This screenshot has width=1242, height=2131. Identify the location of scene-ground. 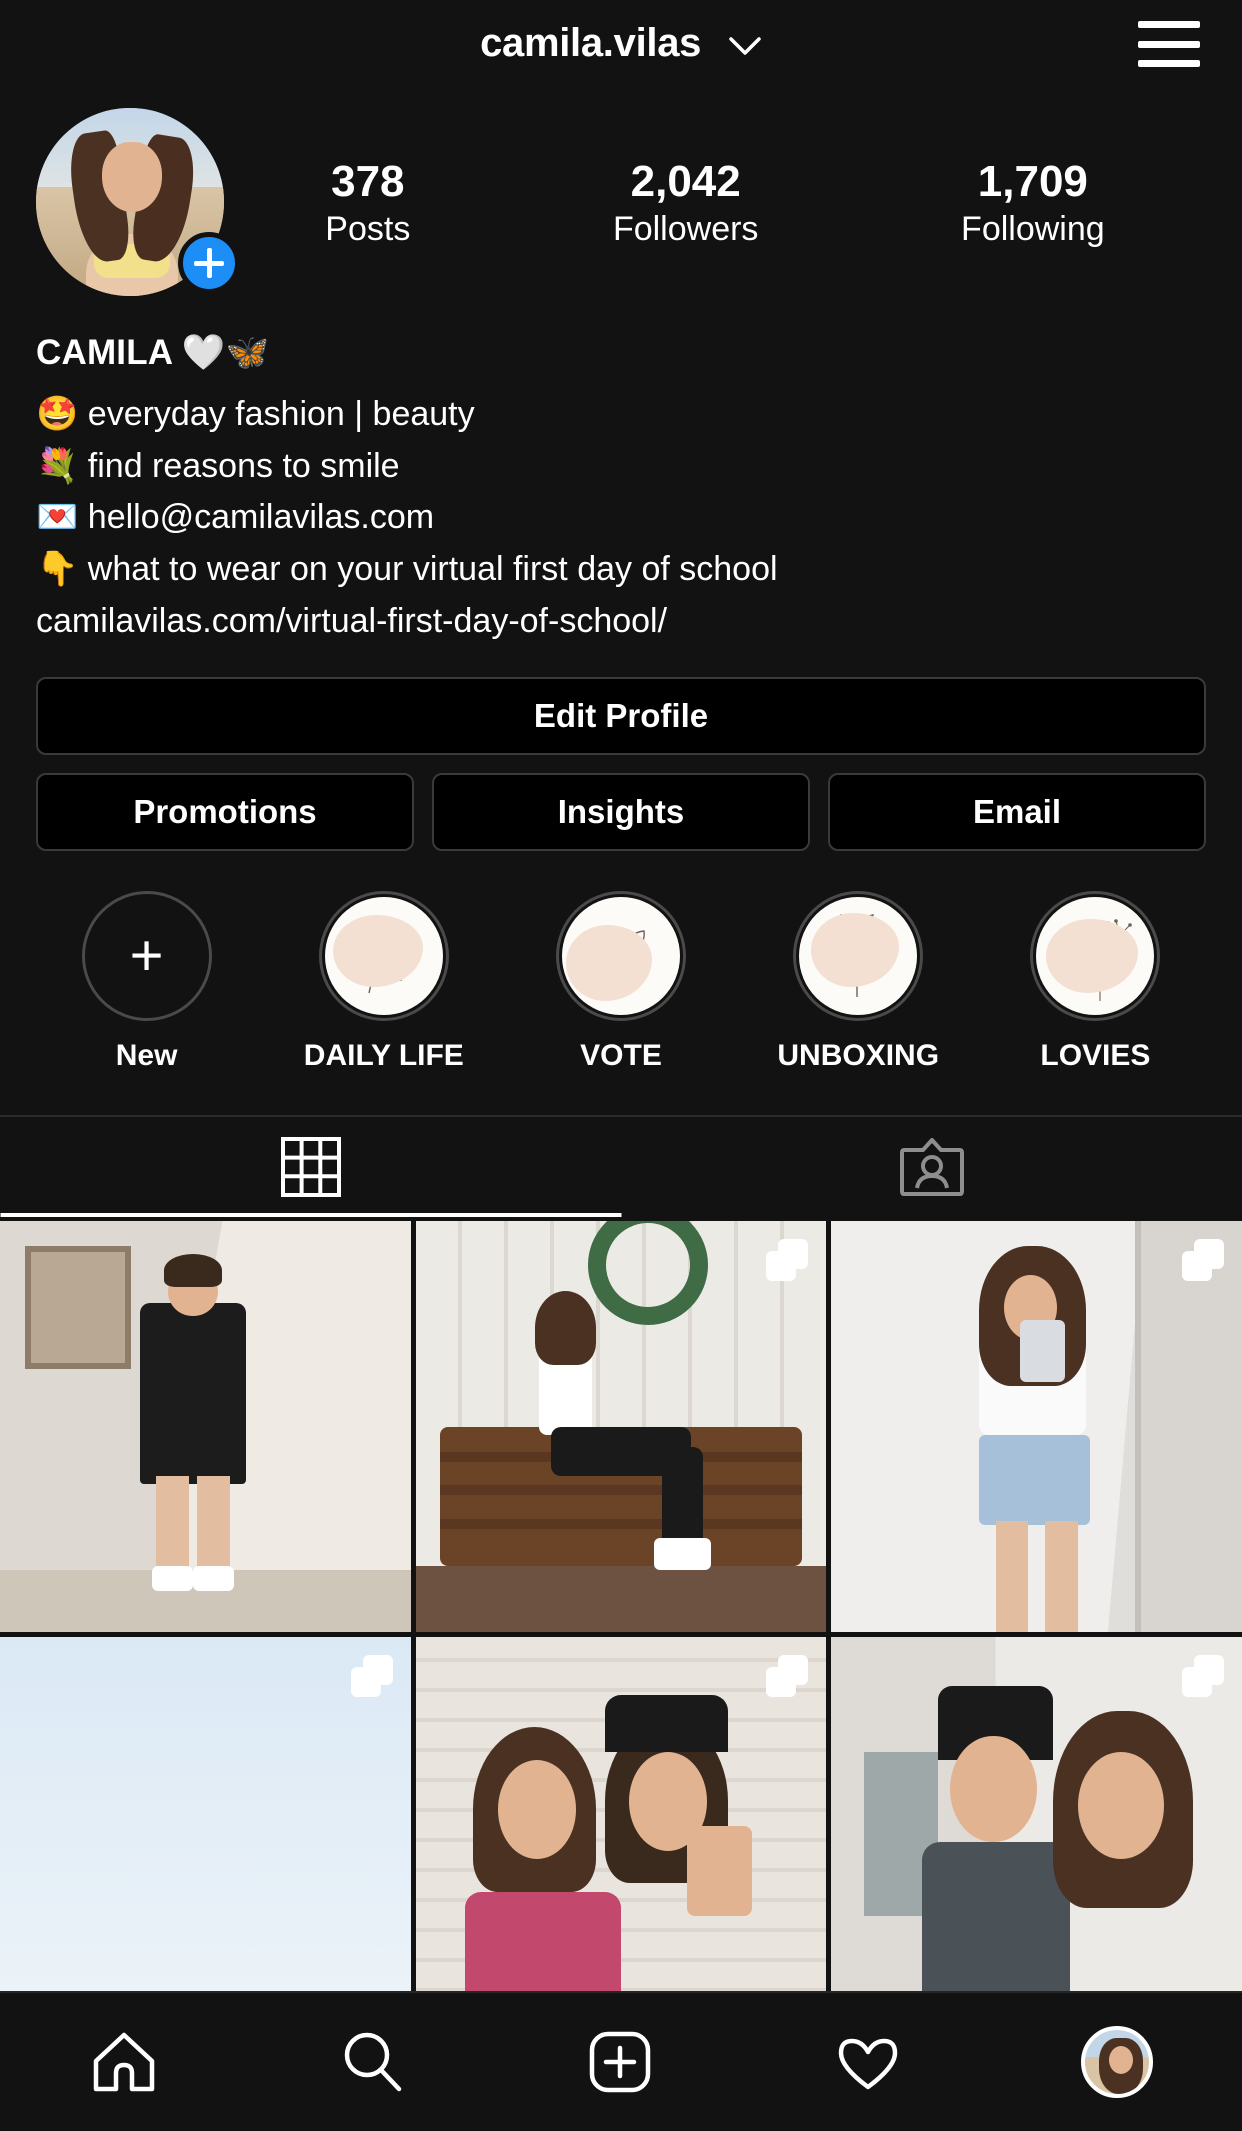
(621, 1599).